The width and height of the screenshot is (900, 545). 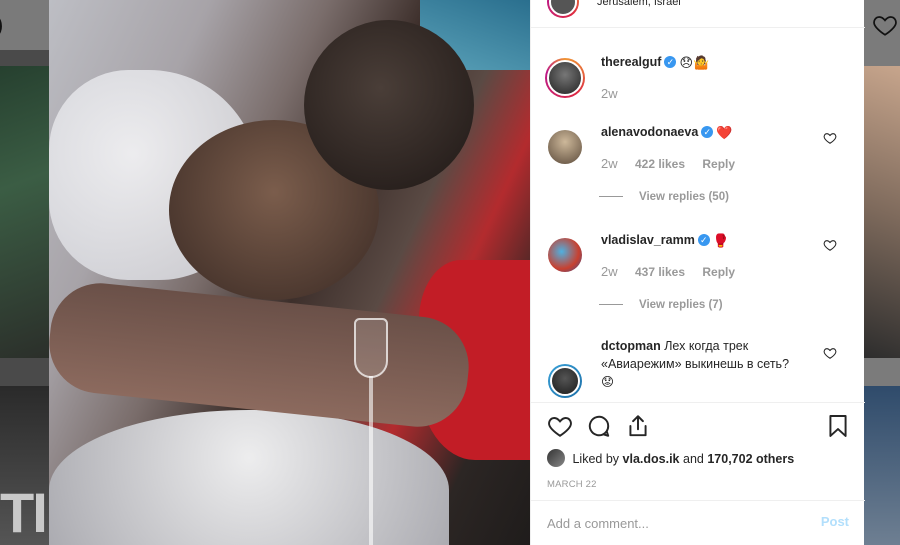 What do you see at coordinates (835, 521) in the screenshot?
I see `post-comment-button: Post` at bounding box center [835, 521].